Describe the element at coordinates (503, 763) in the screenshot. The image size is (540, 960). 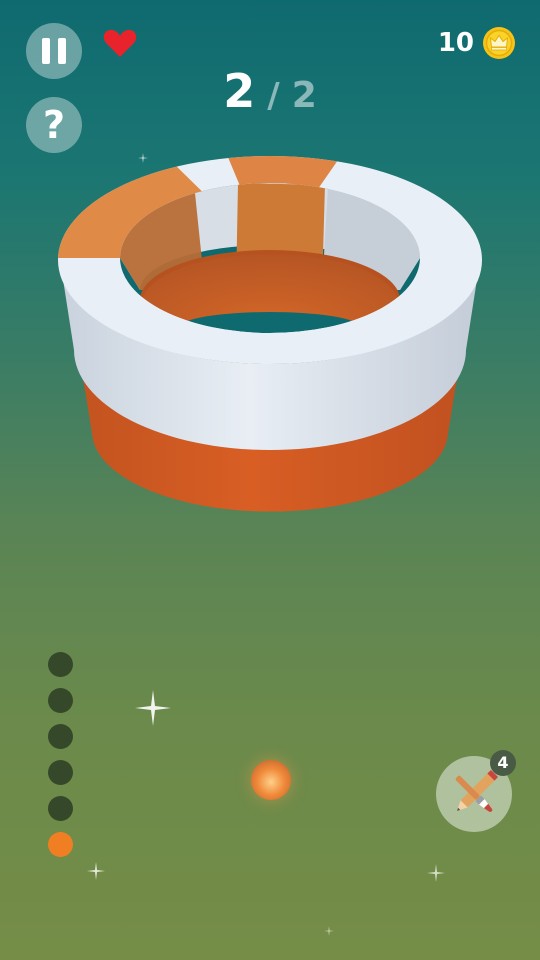
I see `tool-count-badge: 4` at that location.